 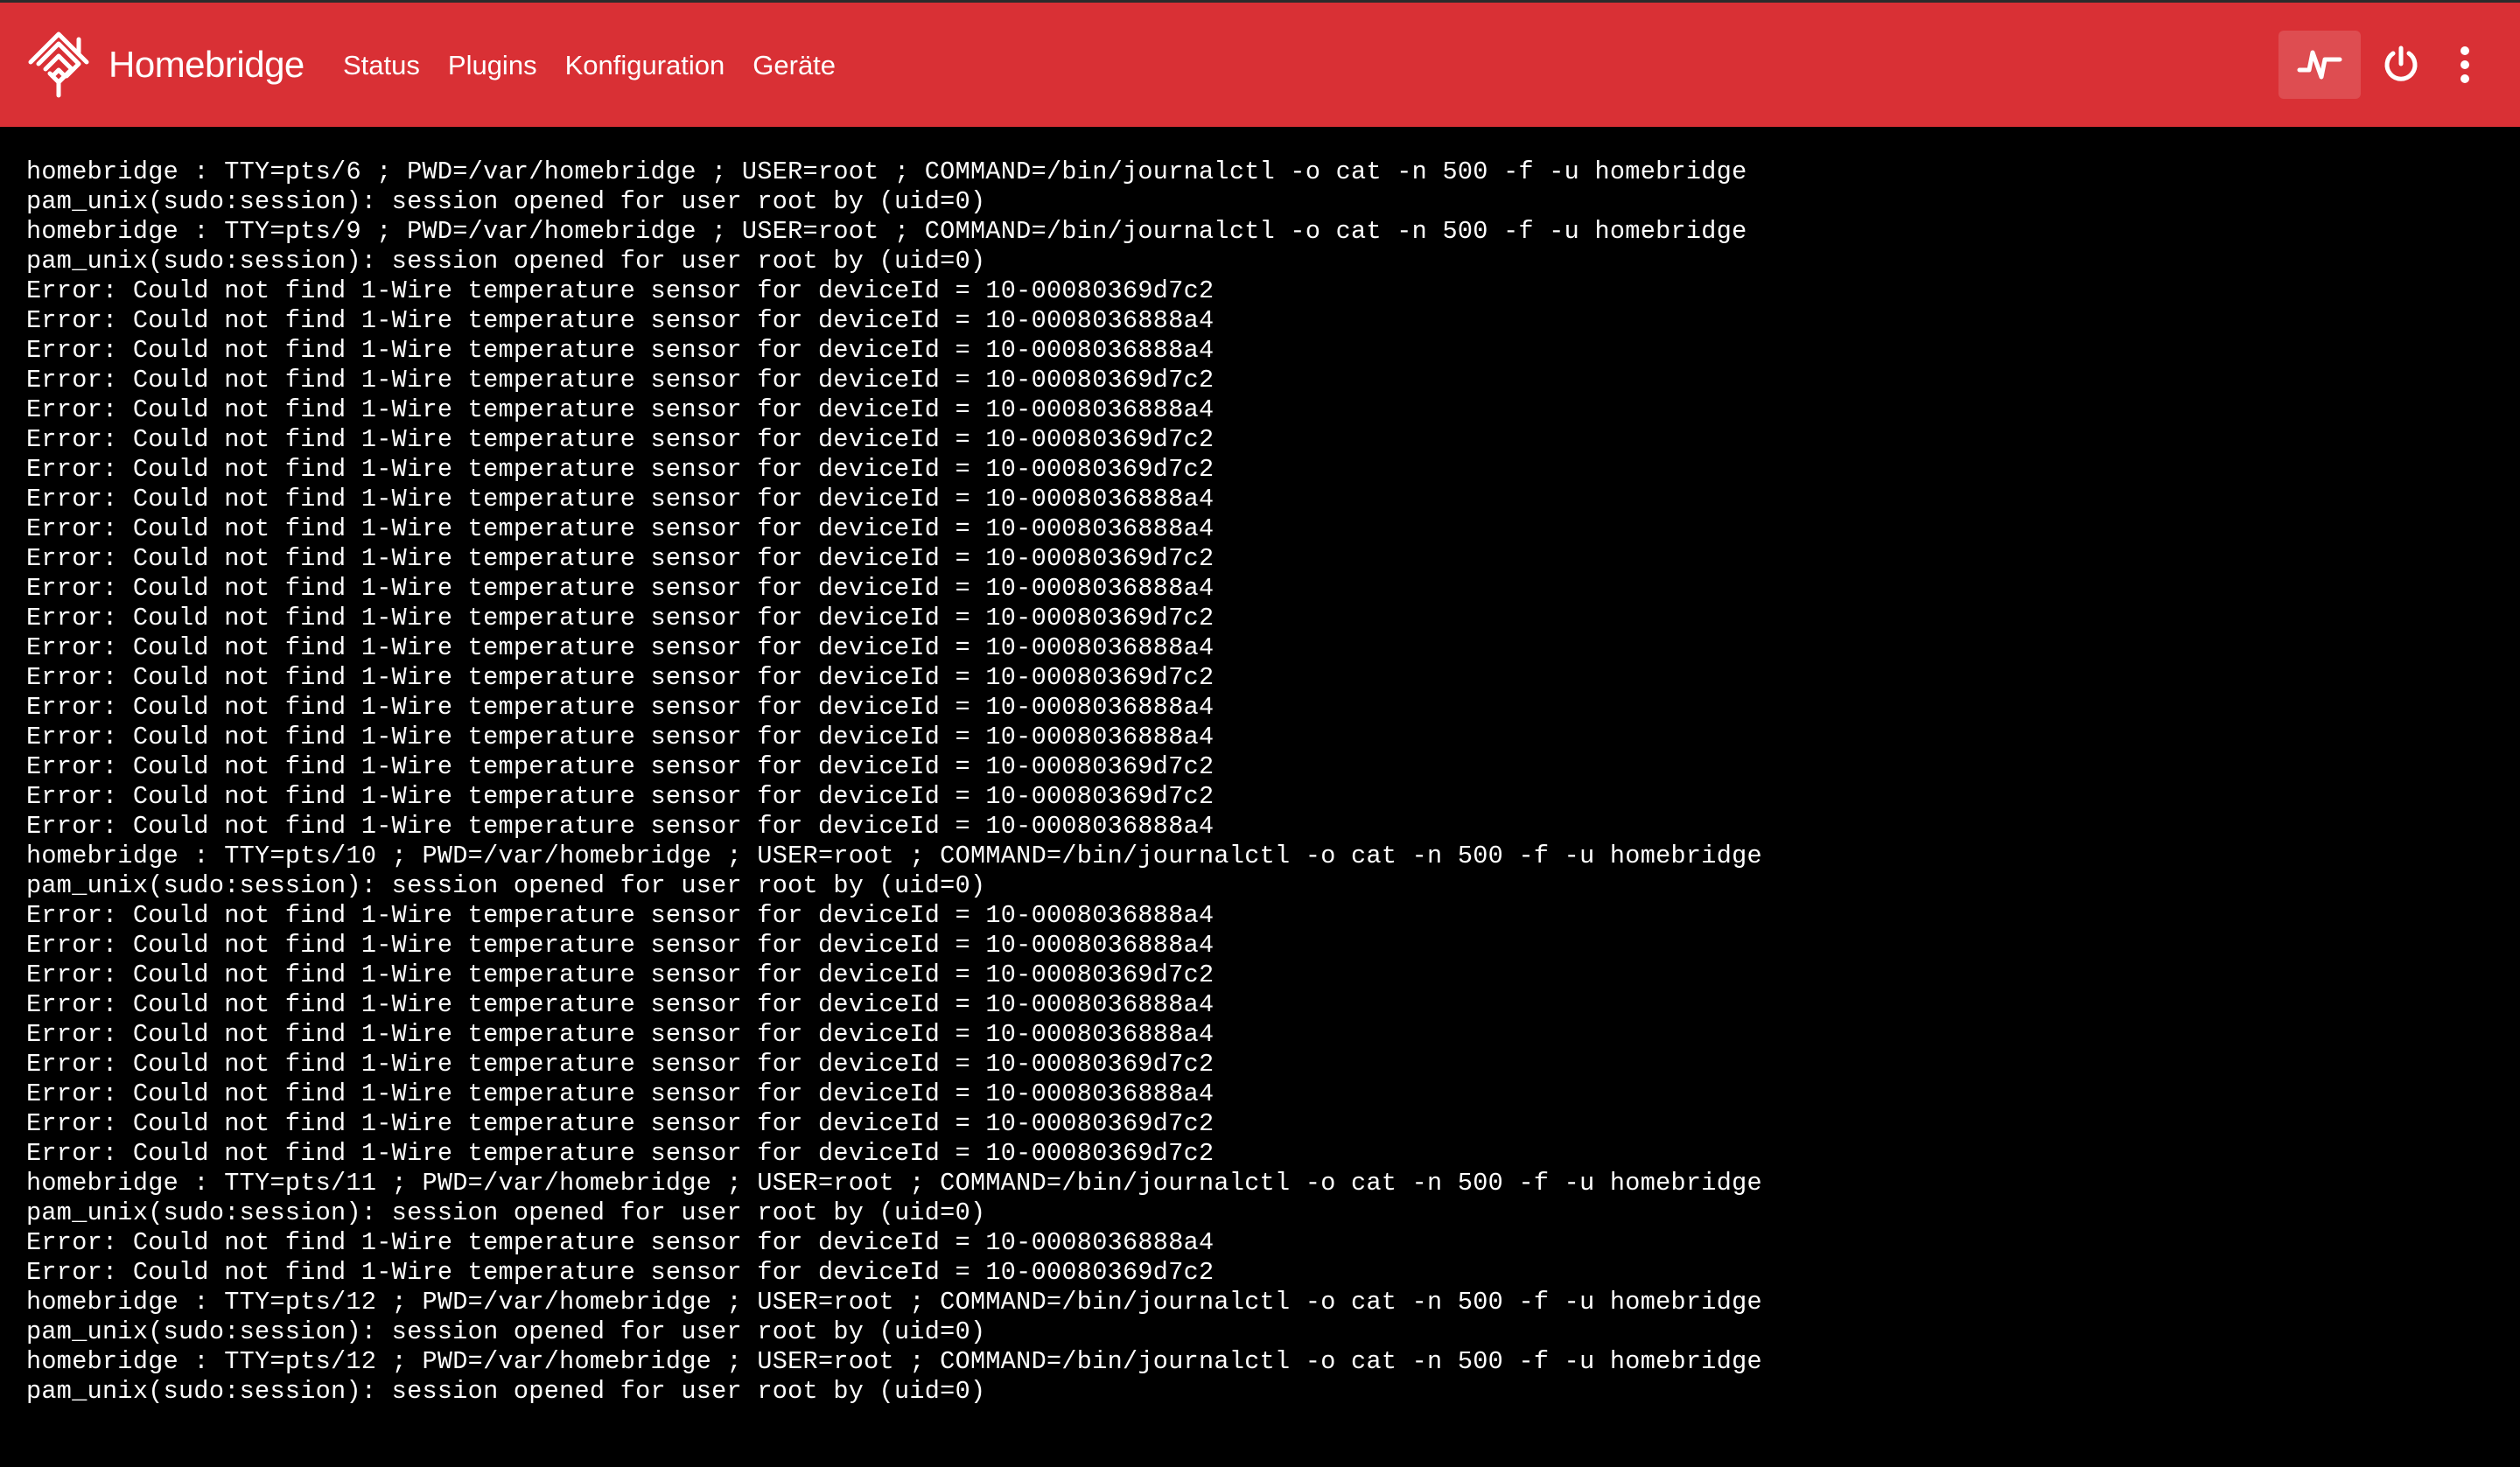 What do you see at coordinates (58, 64) in the screenshot?
I see `homebridge-logo-icon` at bounding box center [58, 64].